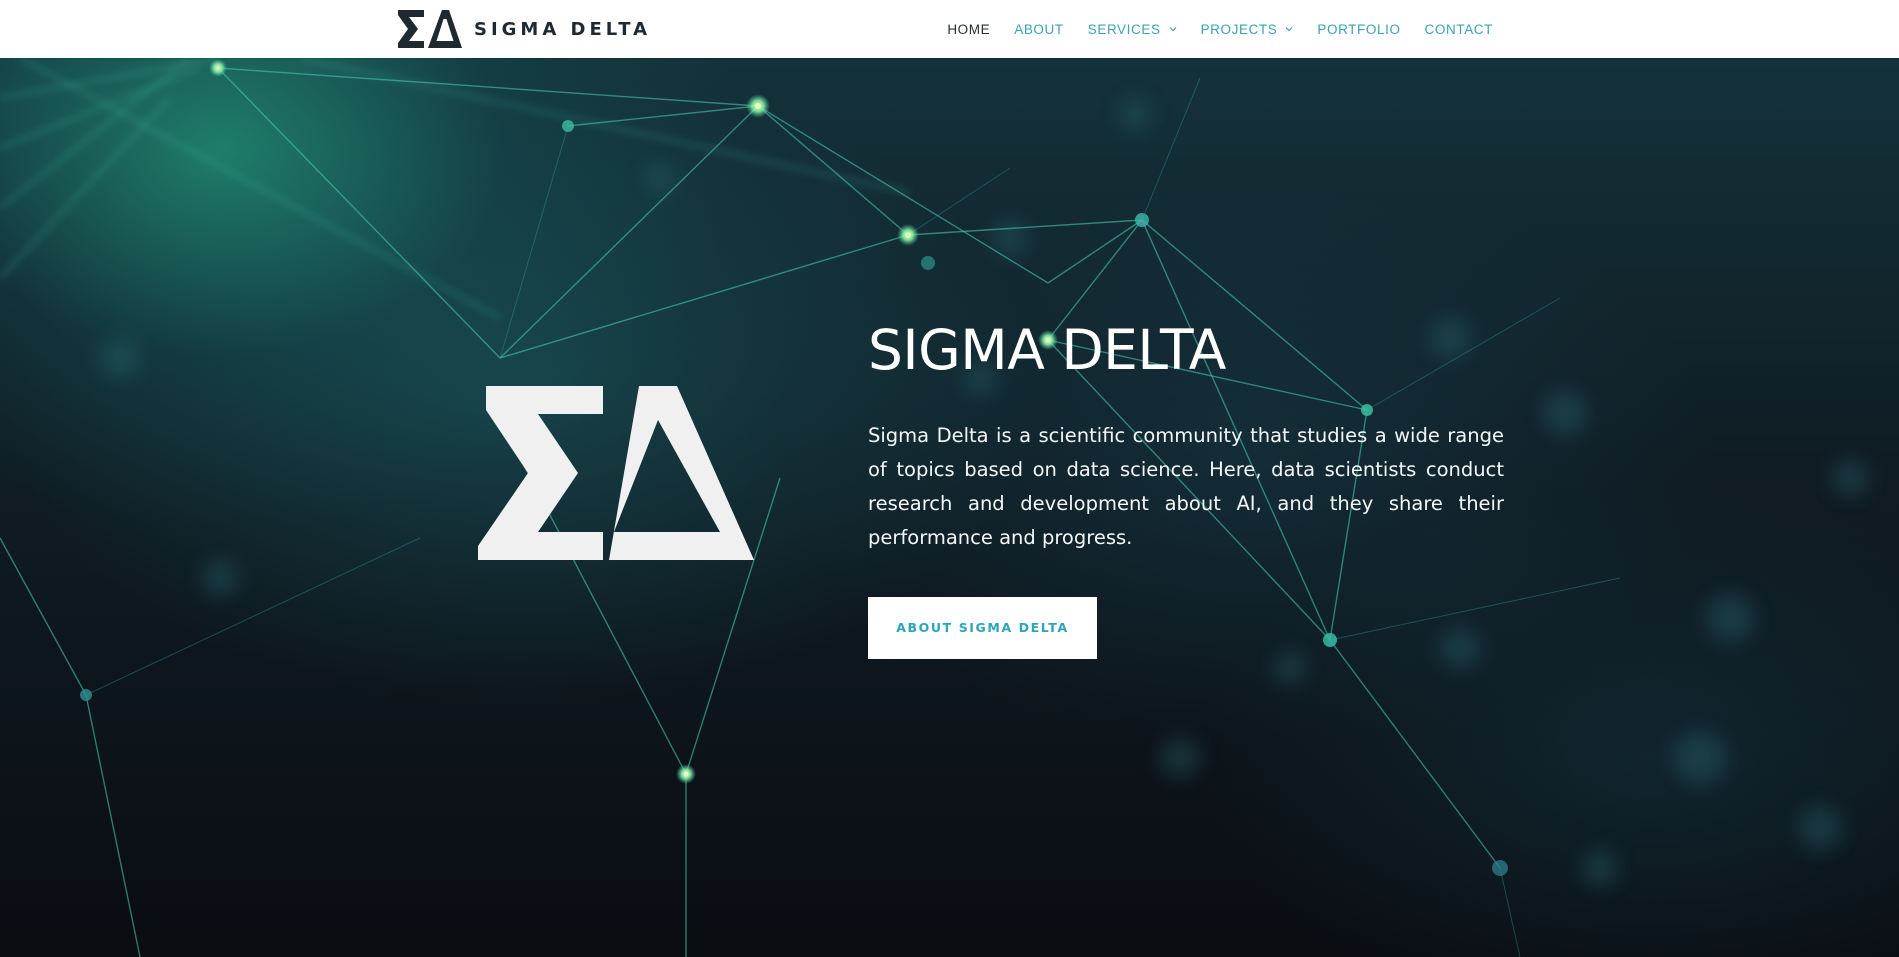 Image resolution: width=1899 pixels, height=957 pixels. What do you see at coordinates (1124, 29) in the screenshot?
I see `nav-item-label: SERVICES` at bounding box center [1124, 29].